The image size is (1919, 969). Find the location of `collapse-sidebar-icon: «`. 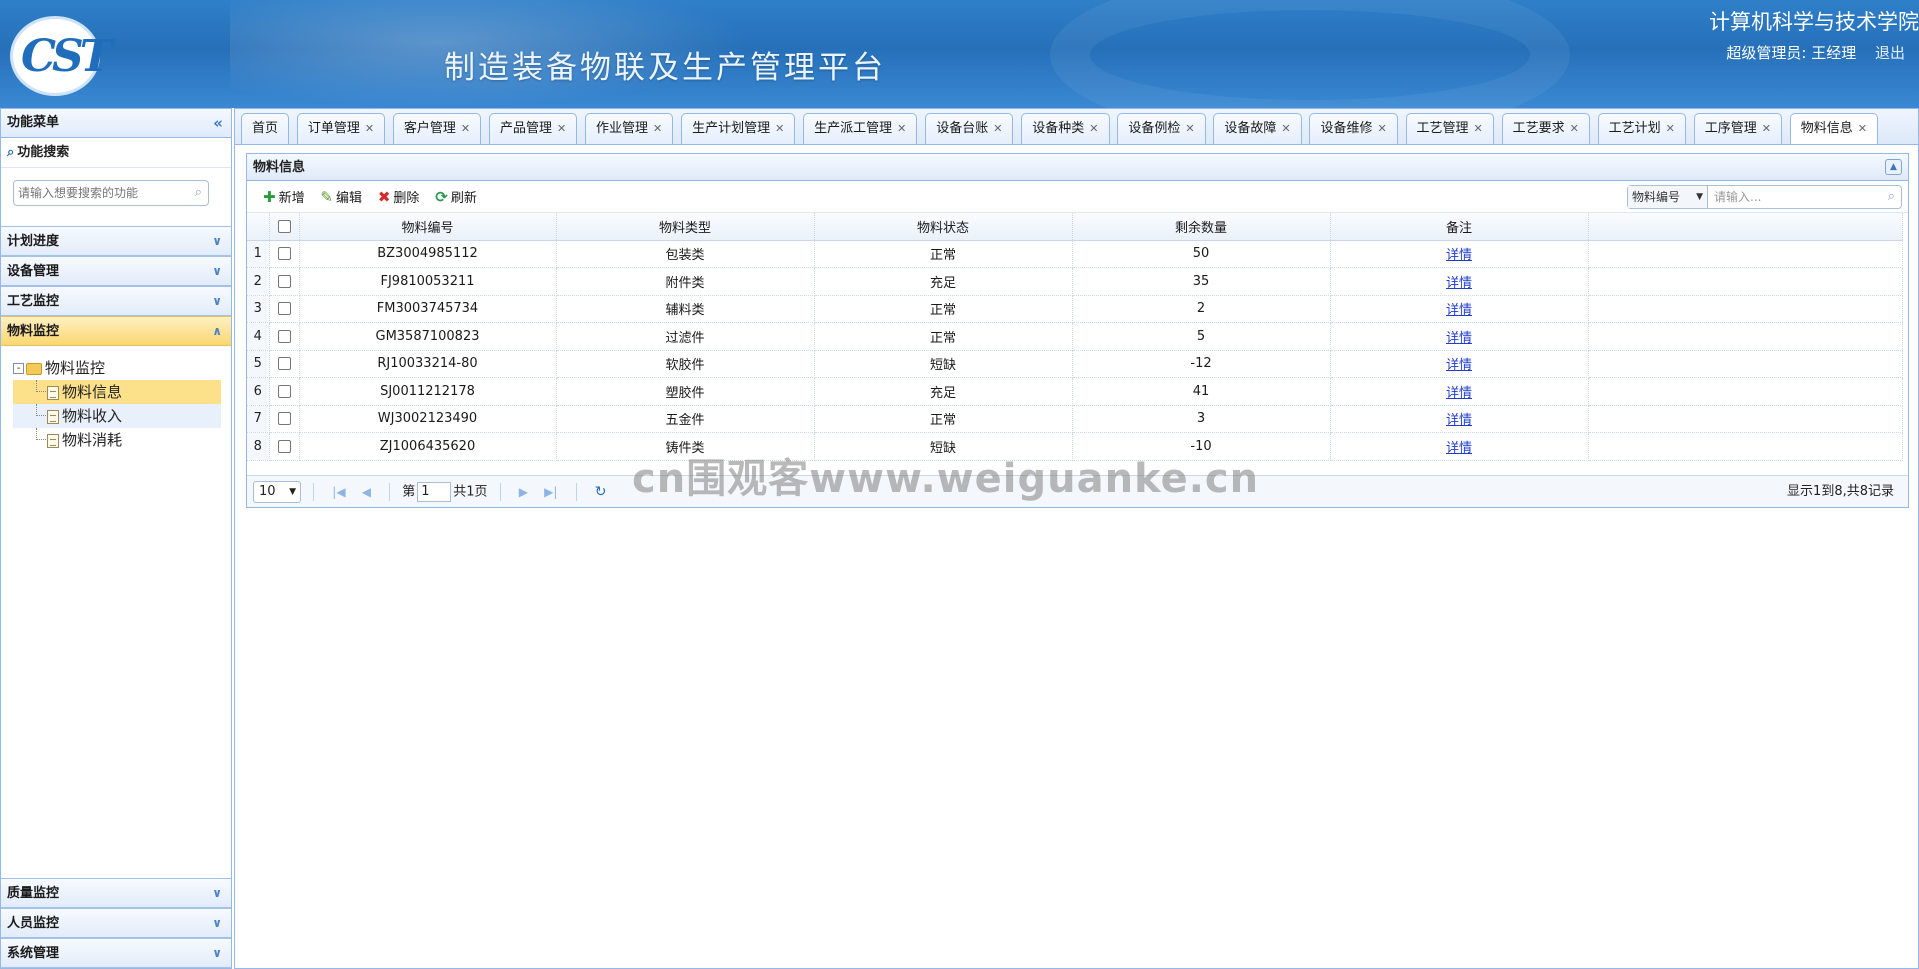

collapse-sidebar-icon: « is located at coordinates (218, 123).